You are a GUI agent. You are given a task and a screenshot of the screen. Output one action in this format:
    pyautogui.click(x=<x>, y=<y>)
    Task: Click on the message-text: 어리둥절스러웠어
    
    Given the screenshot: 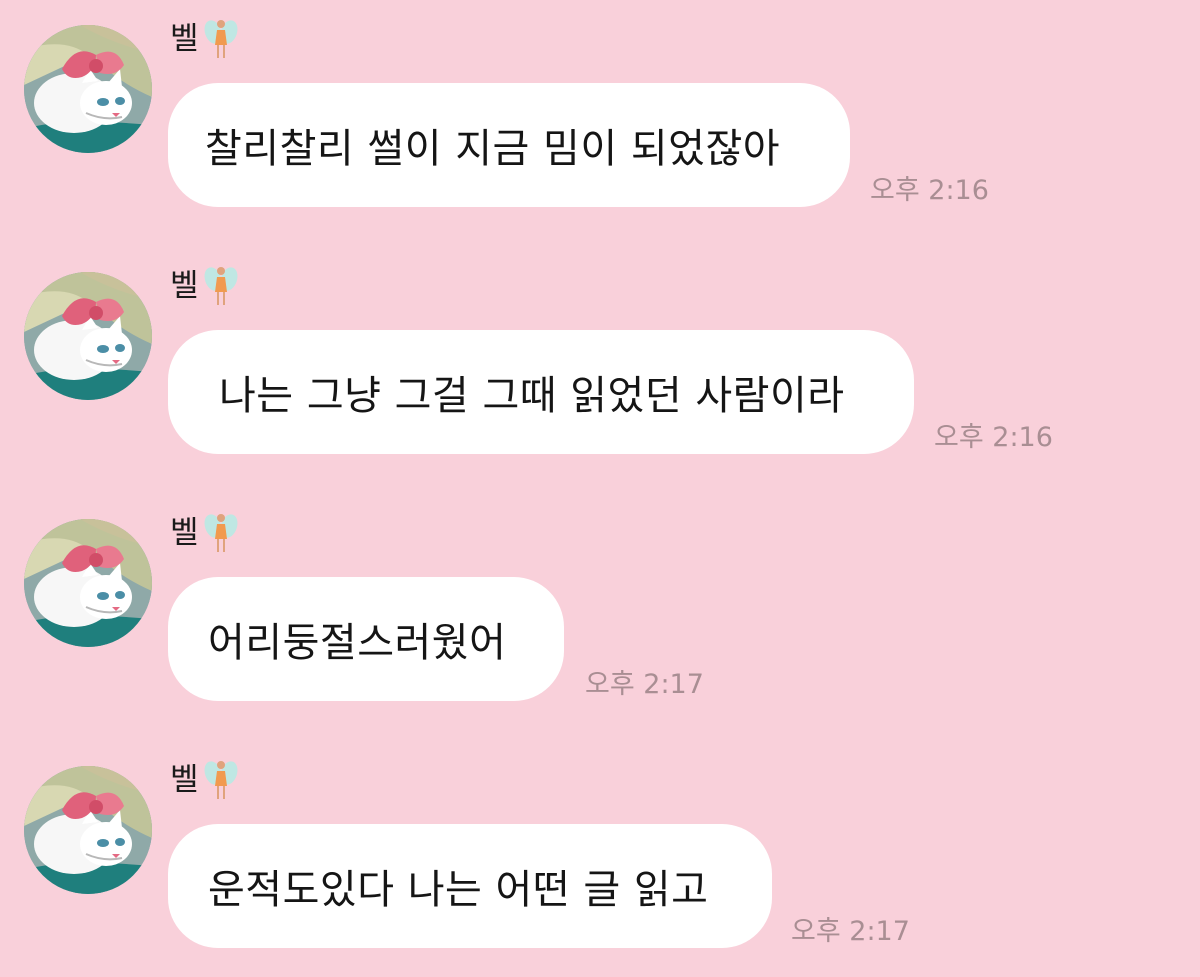 What is the action you would take?
    pyautogui.click(x=357, y=643)
    